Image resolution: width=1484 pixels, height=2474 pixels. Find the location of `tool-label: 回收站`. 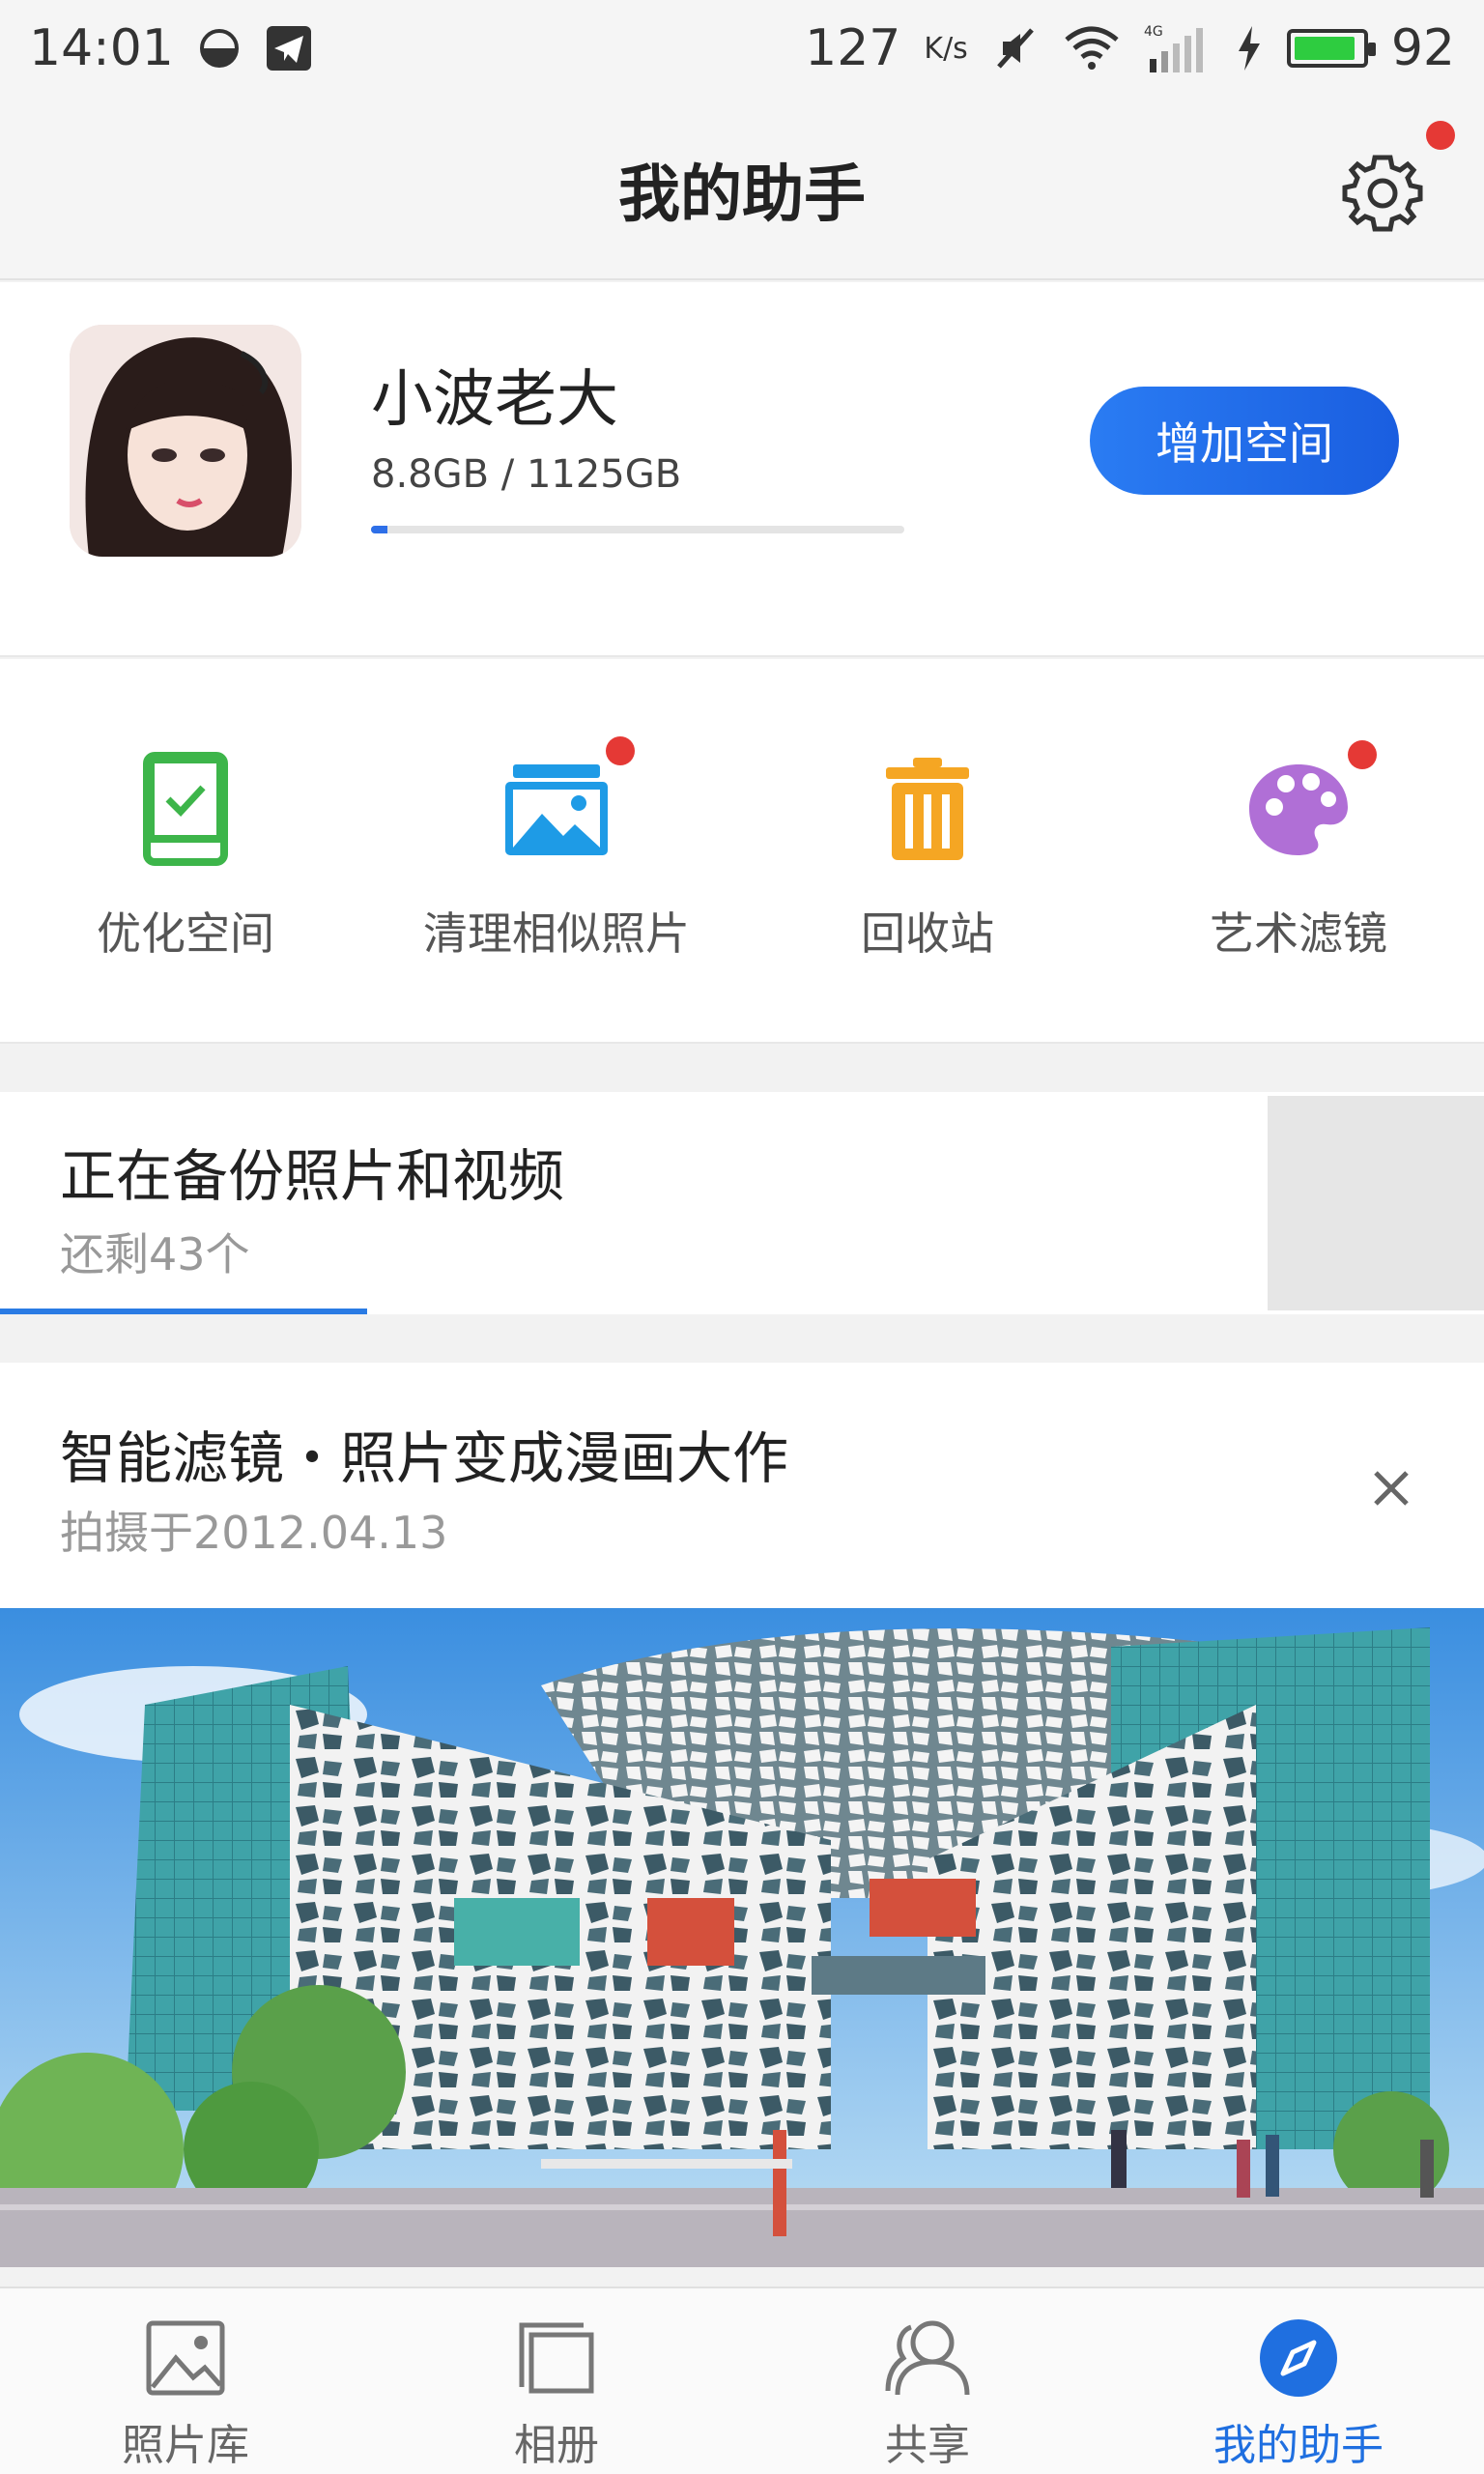

tool-label: 回收站 is located at coordinates (927, 933).